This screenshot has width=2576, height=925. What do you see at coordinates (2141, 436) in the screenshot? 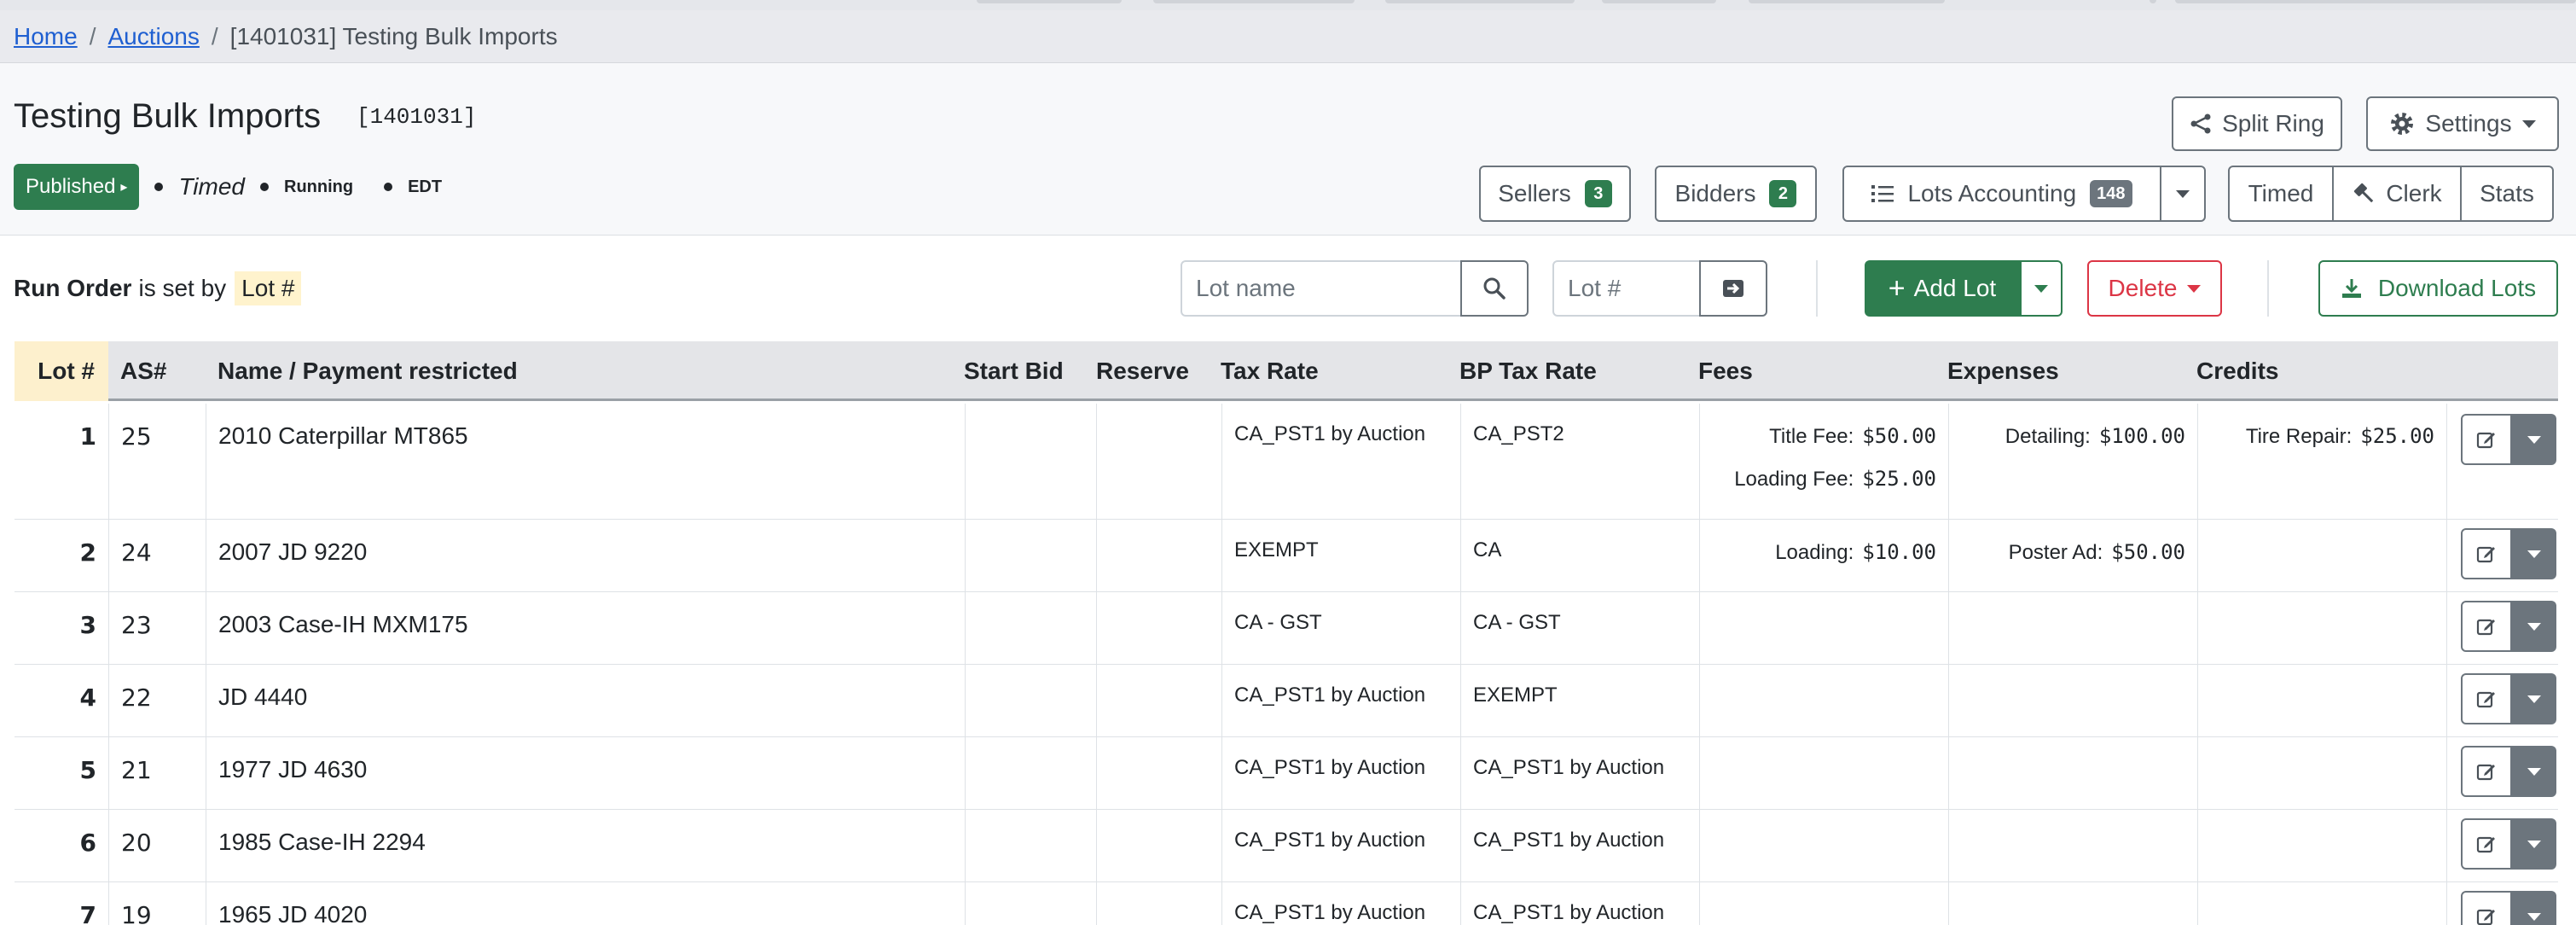
I see `money-value: $100.00` at bounding box center [2141, 436].